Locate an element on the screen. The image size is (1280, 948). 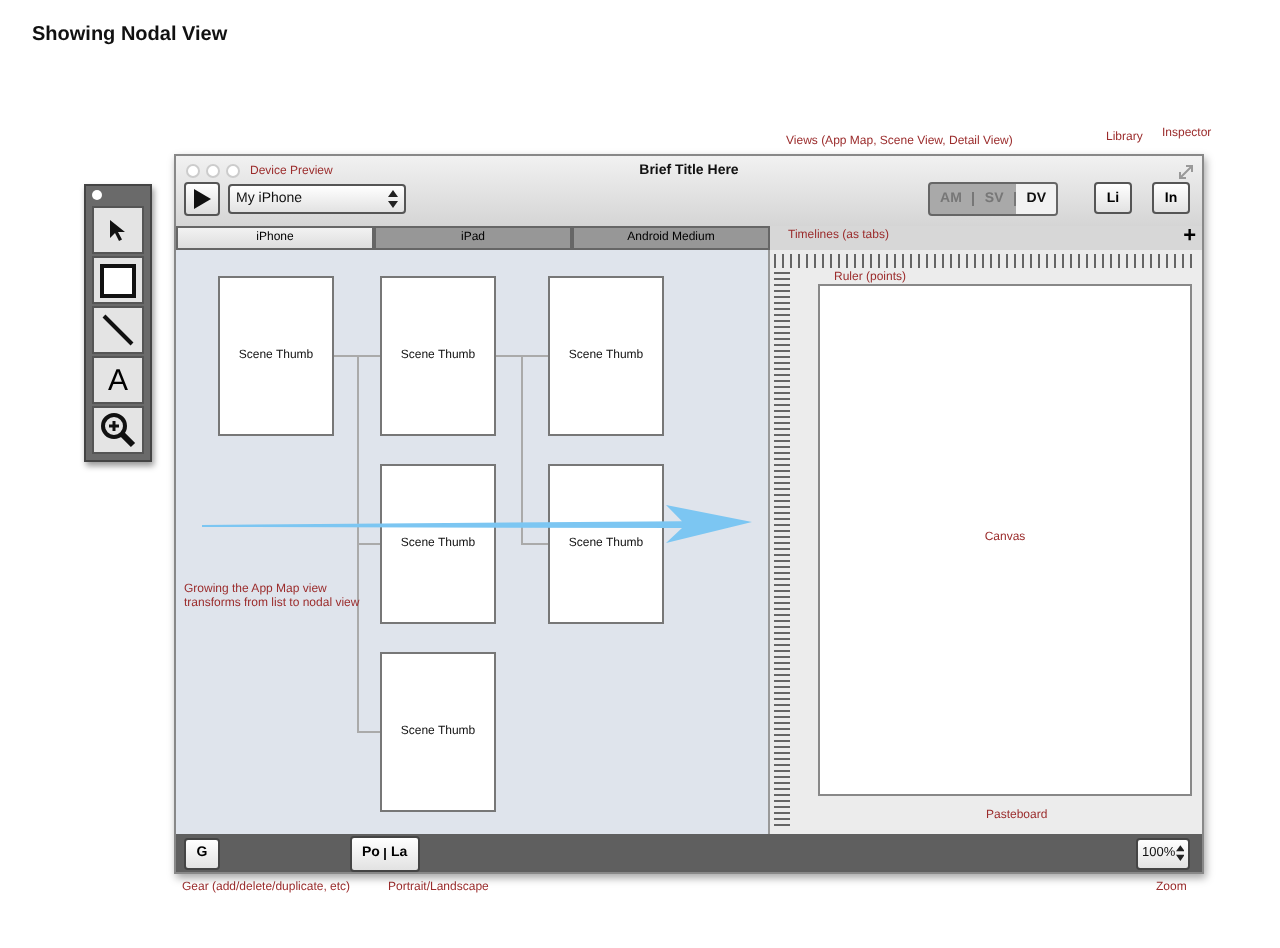
line-icon is located at coordinates (118, 330).